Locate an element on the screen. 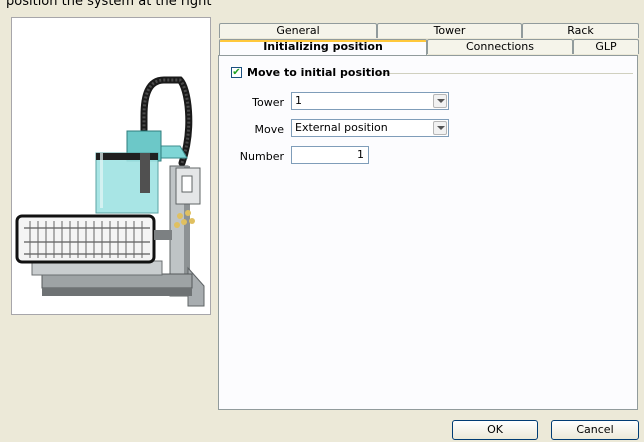 The height and width of the screenshot is (442, 644). tab-initializing-position: Initializing position is located at coordinates (323, 47).